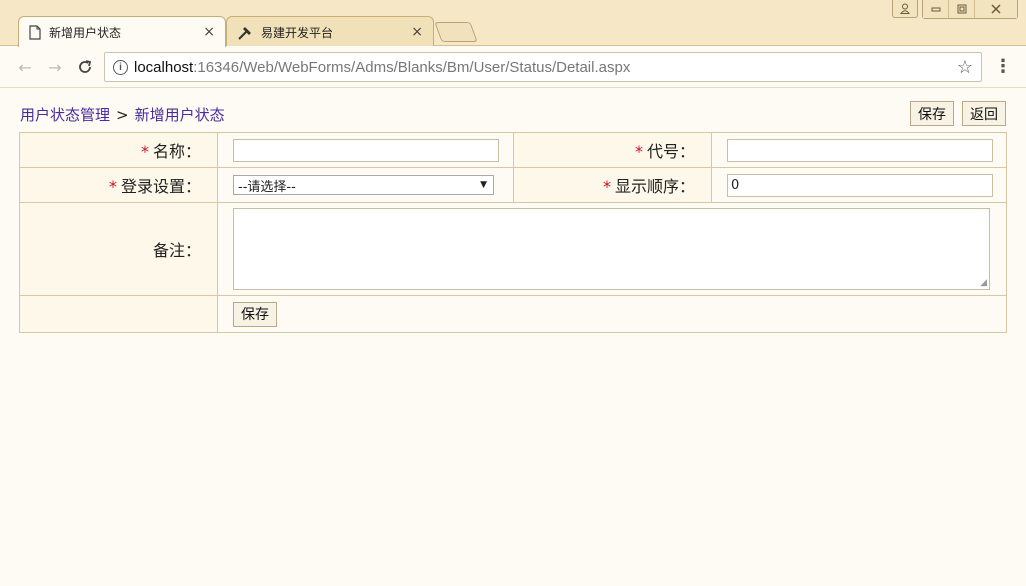 The height and width of the screenshot is (586, 1026). I want to click on minimize-icon, so click(936, 9).